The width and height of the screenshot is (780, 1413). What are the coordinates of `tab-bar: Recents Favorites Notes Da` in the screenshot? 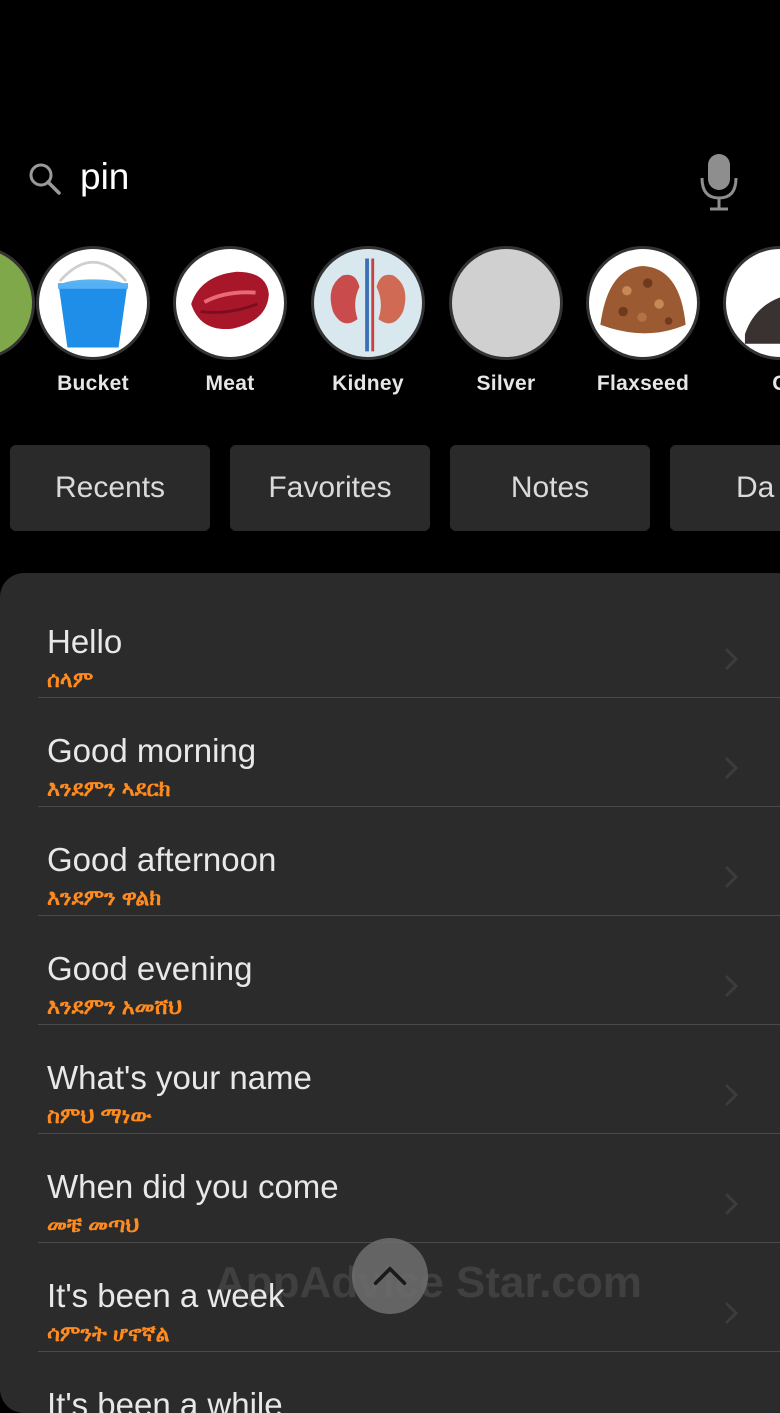 It's located at (390, 488).